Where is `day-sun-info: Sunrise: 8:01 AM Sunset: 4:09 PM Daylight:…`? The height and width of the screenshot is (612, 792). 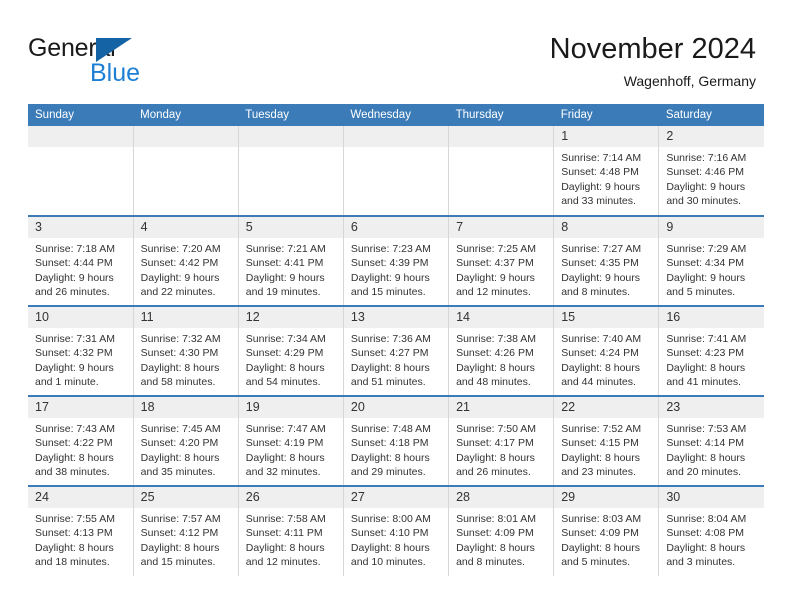 day-sun-info: Sunrise: 8:01 AM Sunset: 4:09 PM Daylight:… is located at coordinates (501, 539).